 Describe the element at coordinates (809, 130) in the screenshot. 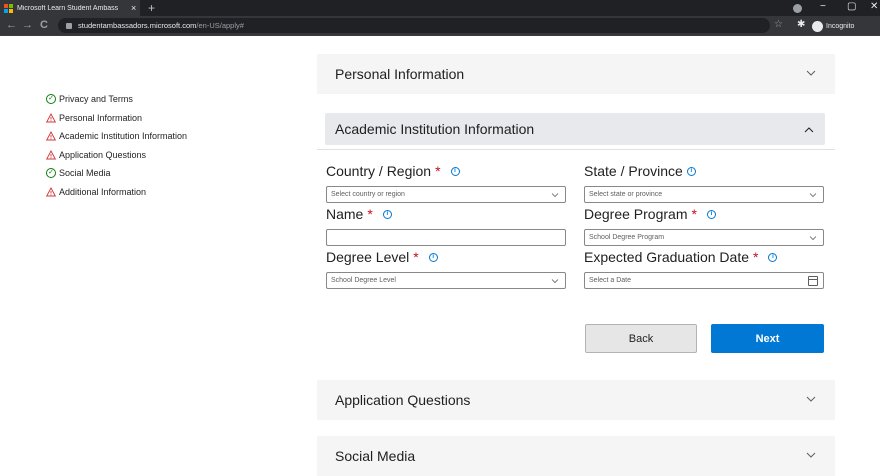

I see `chevron-up-icon` at that location.